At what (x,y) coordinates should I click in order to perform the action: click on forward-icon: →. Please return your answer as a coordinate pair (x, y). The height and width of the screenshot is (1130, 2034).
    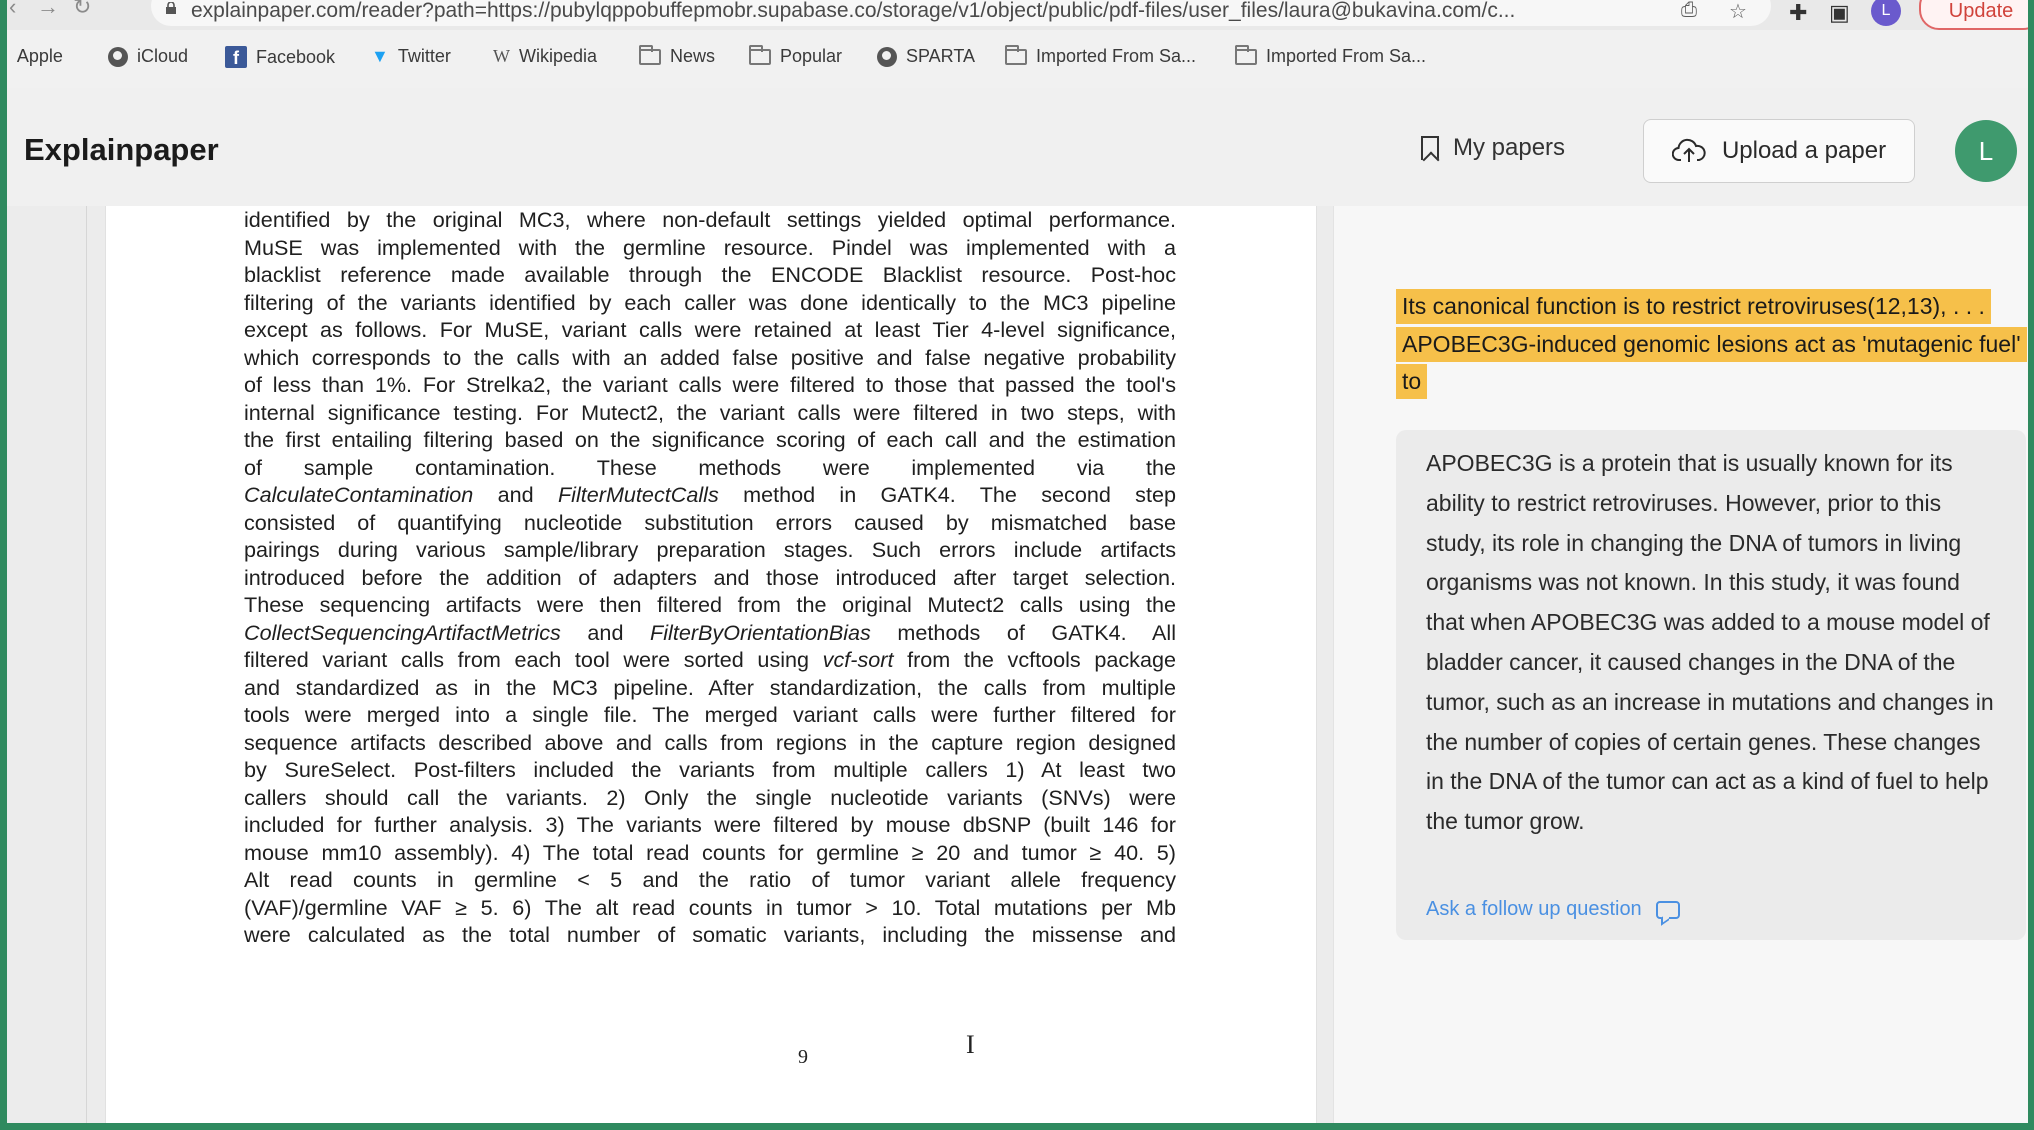
    Looking at the image, I should click on (48, 10).